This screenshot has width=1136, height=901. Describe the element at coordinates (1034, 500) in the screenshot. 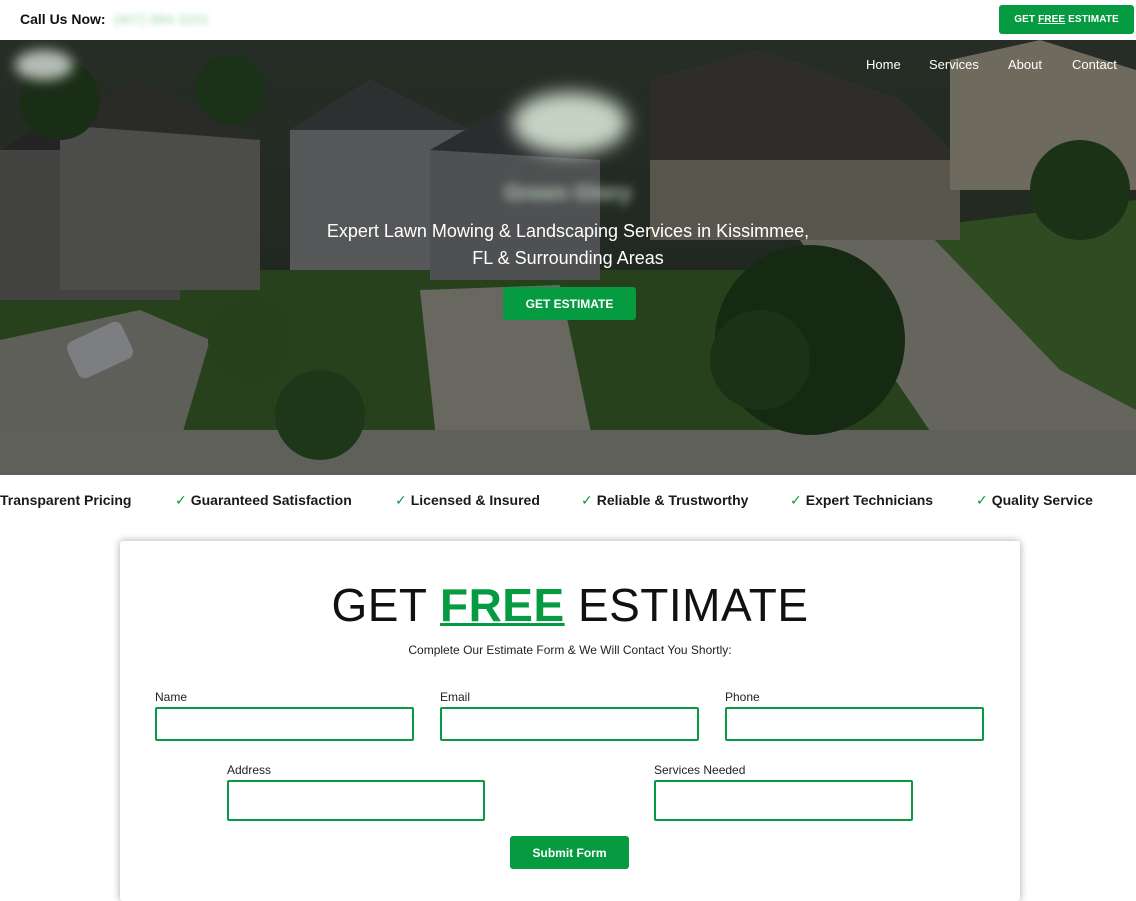

I see `feature-item: ✓ Quality Service` at that location.